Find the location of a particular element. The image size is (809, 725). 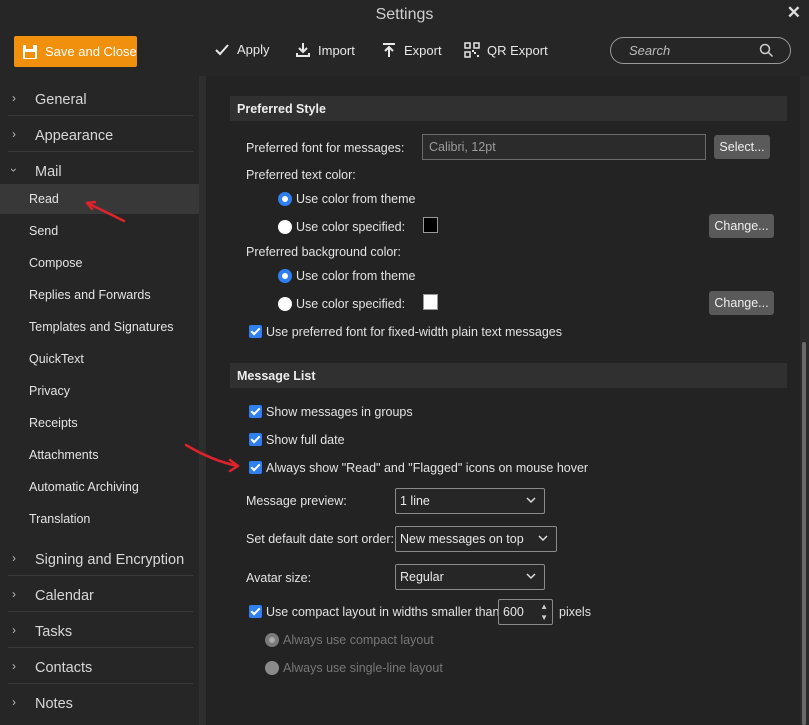

sidebar-item-label: Translation is located at coordinates (60, 519).